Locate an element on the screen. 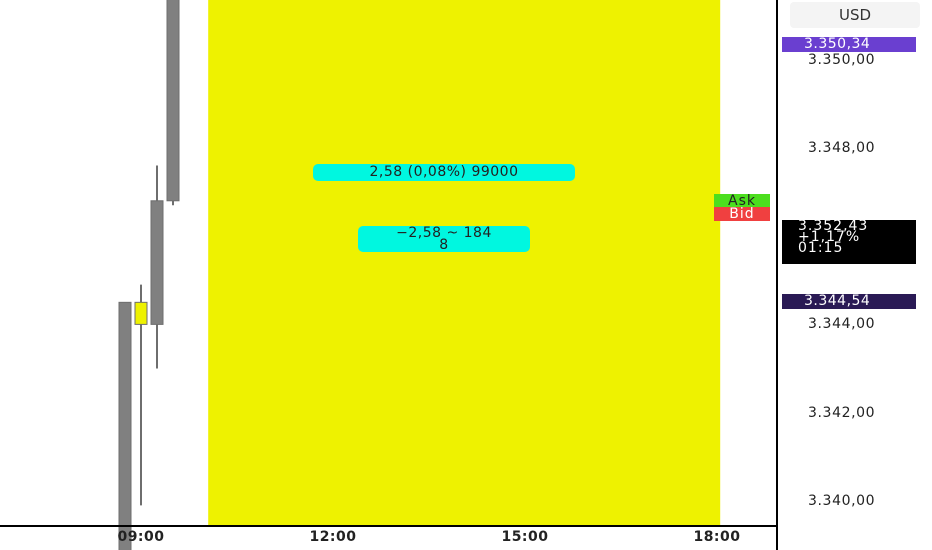 This screenshot has width=932, height=550. profit-label: 2,58 (0,08%) 99000 is located at coordinates (444, 172).